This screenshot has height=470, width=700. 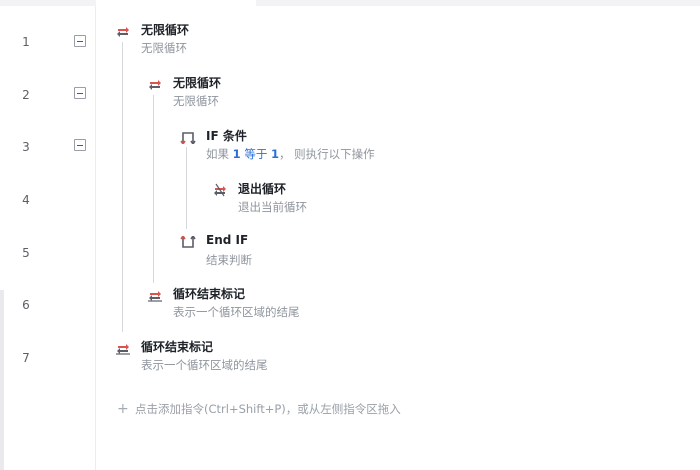 I want to click on step-title: 退出循环, so click(x=262, y=189).